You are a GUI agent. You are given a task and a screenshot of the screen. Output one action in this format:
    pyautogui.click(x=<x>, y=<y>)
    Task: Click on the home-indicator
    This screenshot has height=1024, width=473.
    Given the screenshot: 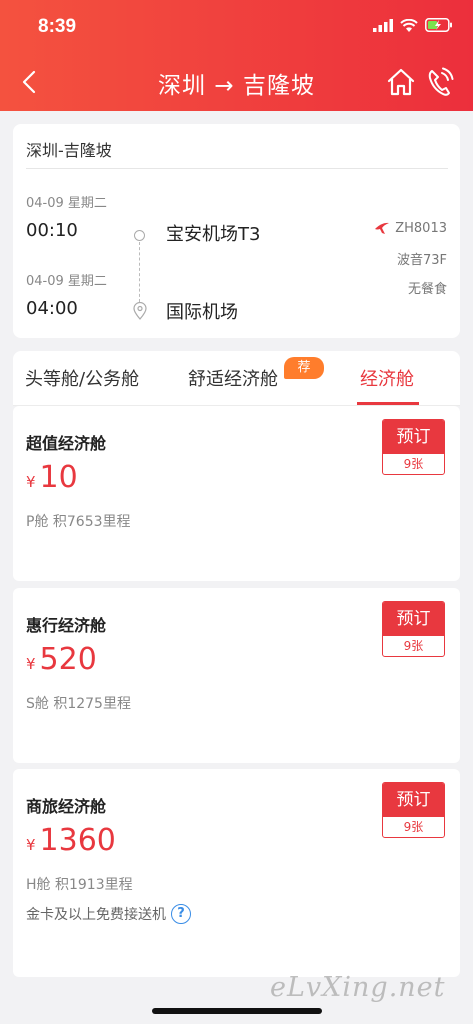 What is the action you would take?
    pyautogui.click(x=237, y=1011)
    